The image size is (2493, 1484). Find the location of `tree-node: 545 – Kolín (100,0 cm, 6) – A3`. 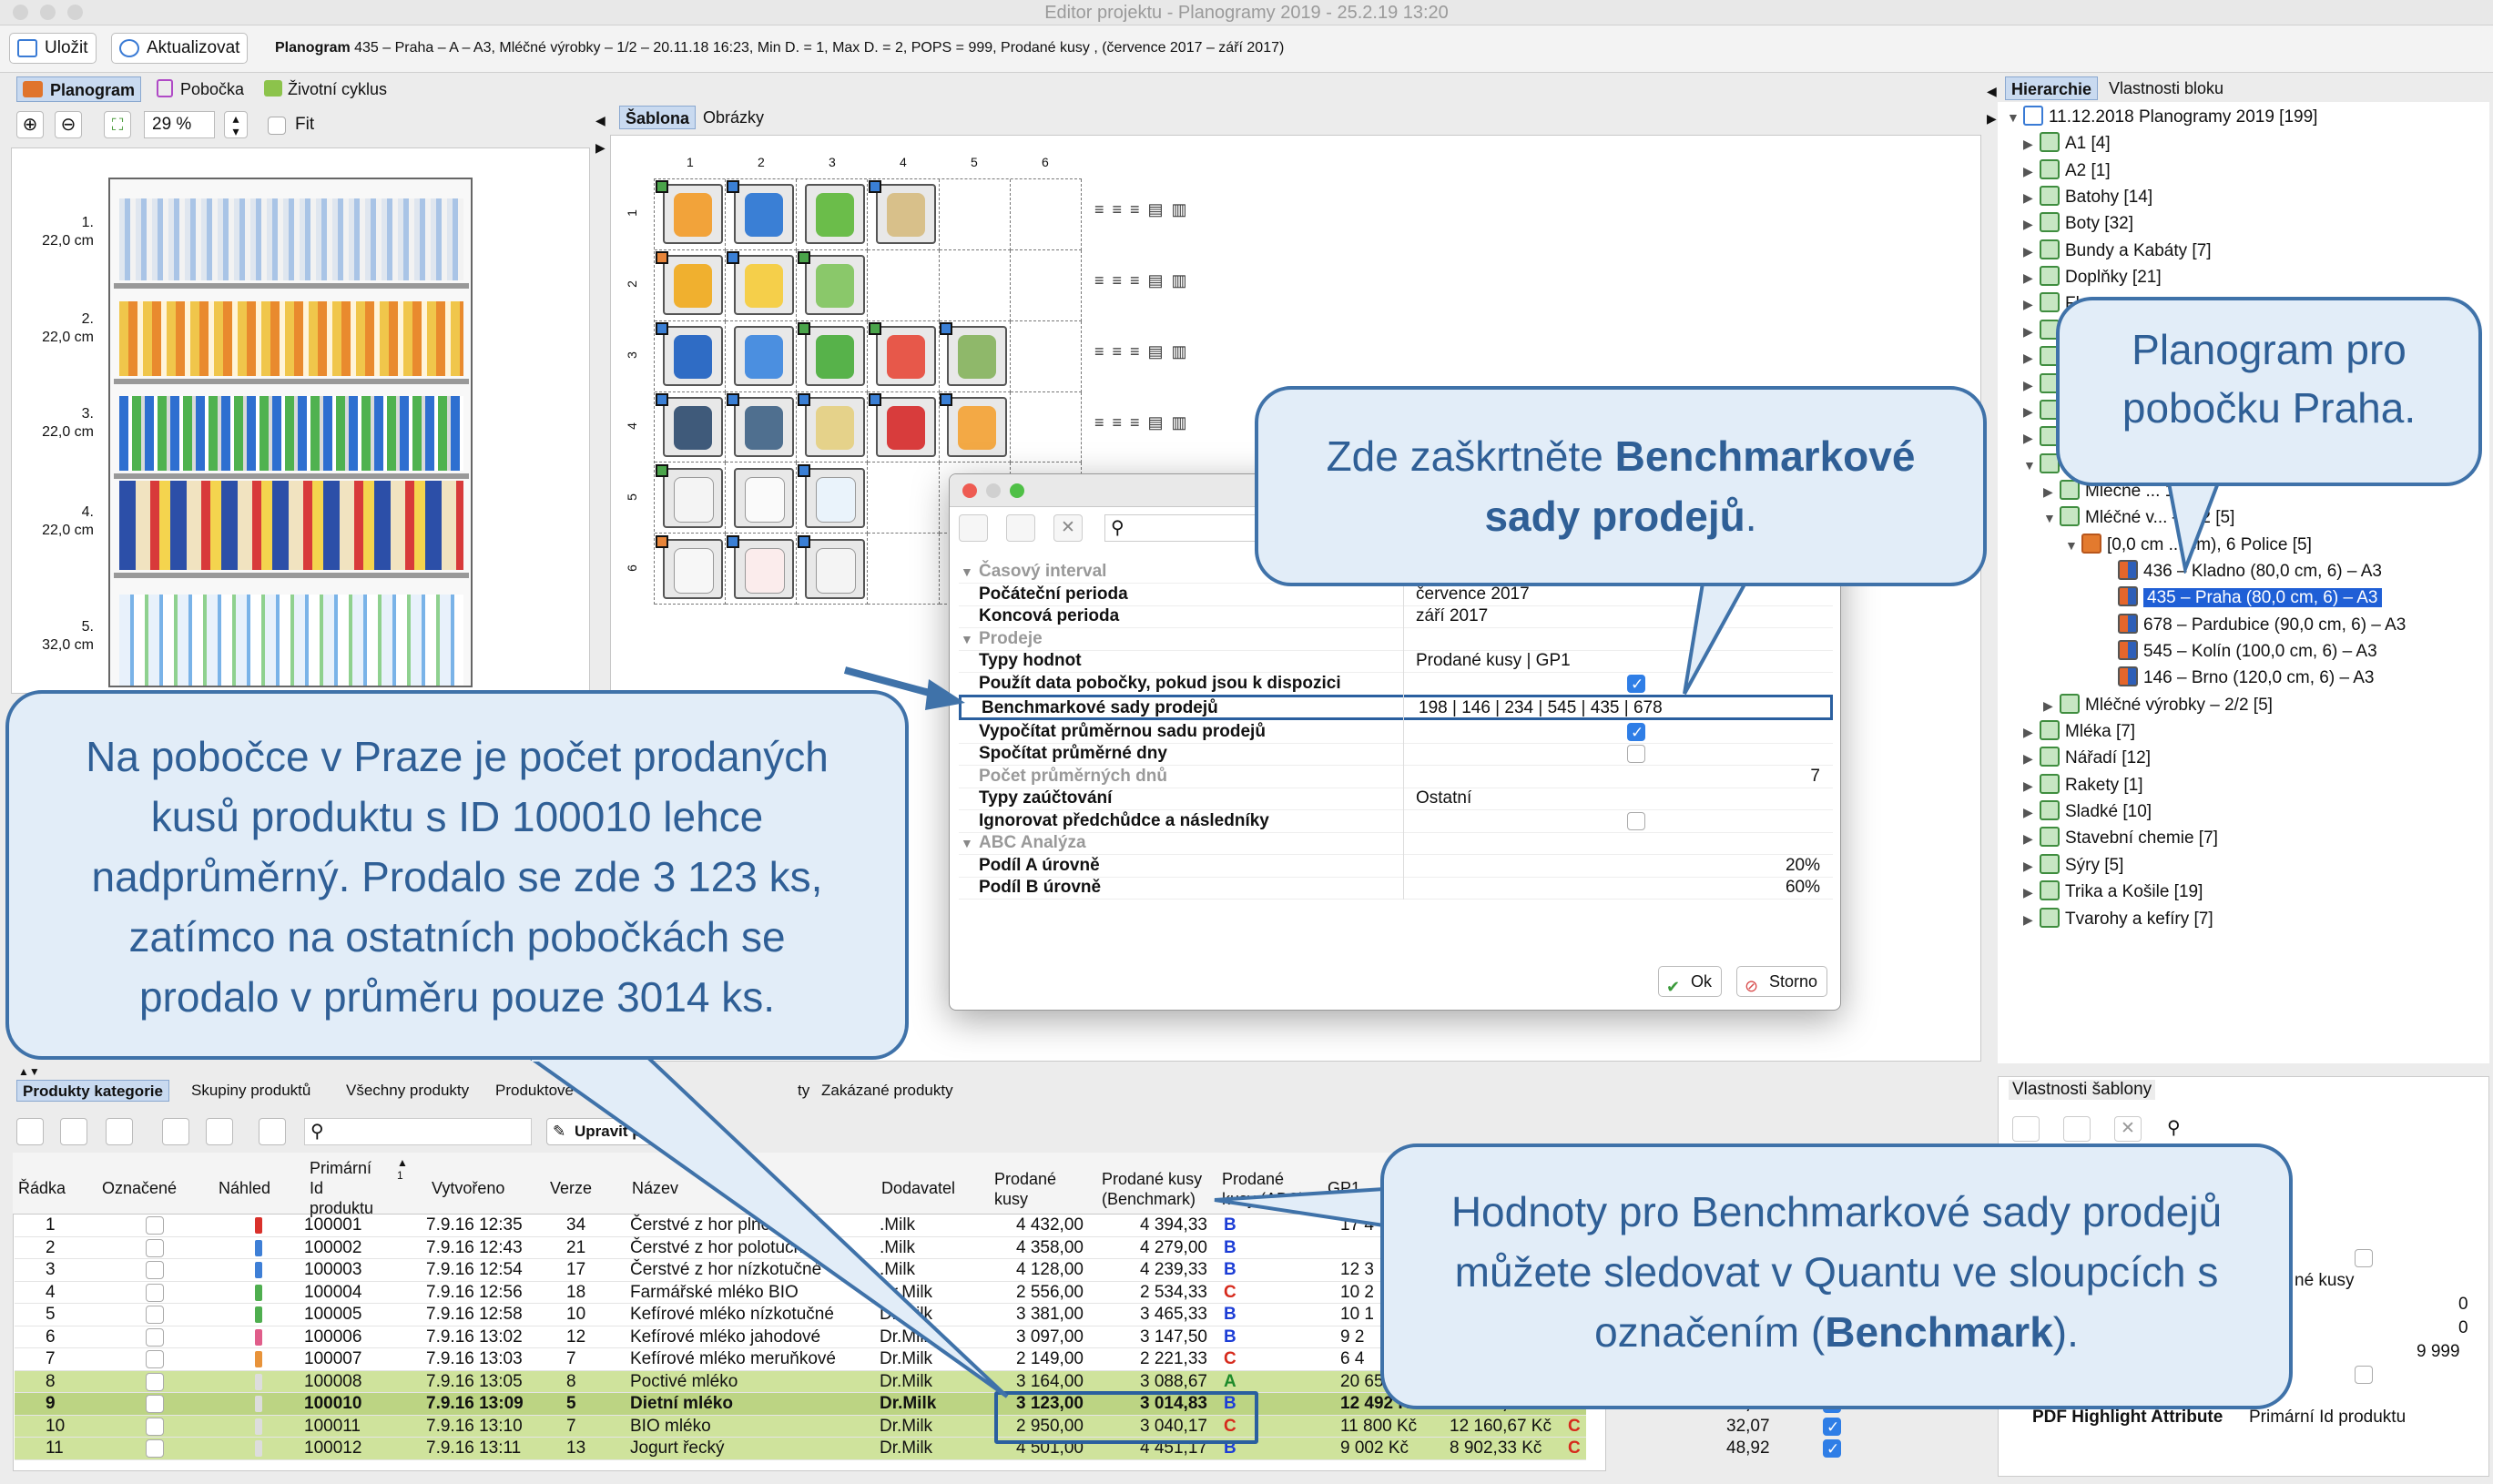

tree-node: 545 – Kolín (100,0 cm, 6) – A3 is located at coordinates (2239, 651).